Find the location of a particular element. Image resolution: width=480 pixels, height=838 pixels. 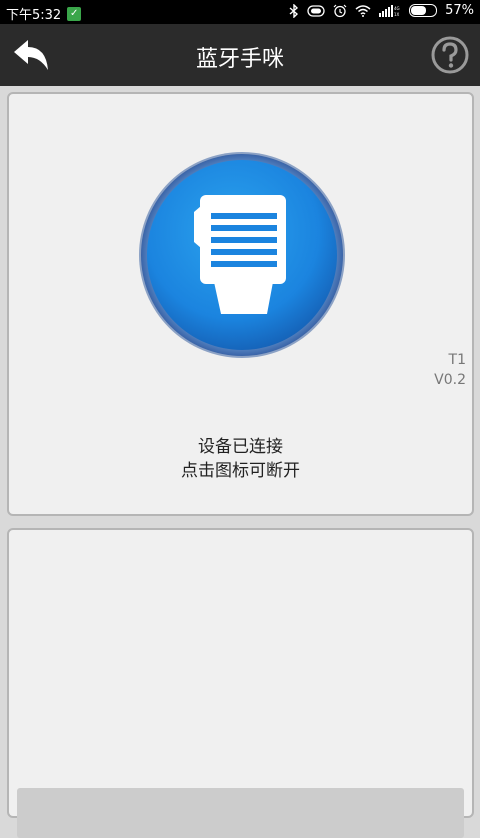

status-right: 4G 1X 57% is located at coordinates (381, 10).